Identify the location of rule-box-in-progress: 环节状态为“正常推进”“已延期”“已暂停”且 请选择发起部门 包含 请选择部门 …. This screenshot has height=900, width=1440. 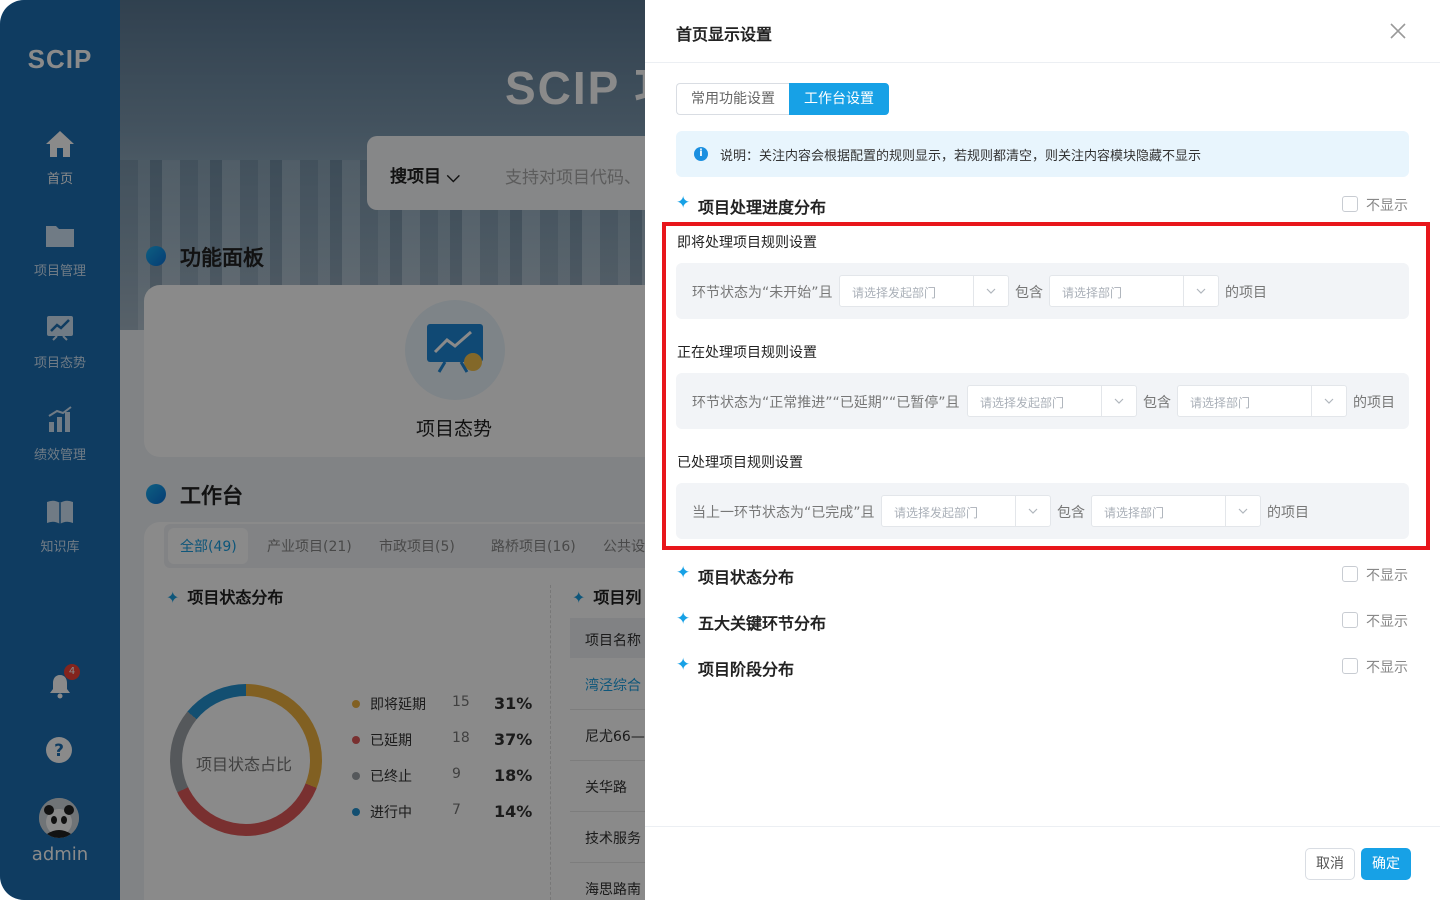
(1042, 401).